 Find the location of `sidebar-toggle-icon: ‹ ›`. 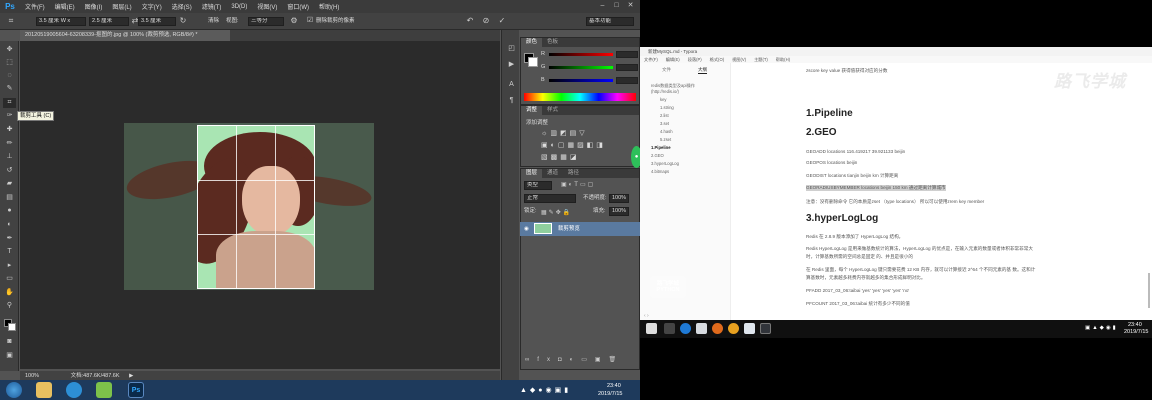

sidebar-toggle-icon: ‹ › is located at coordinates (646, 316).